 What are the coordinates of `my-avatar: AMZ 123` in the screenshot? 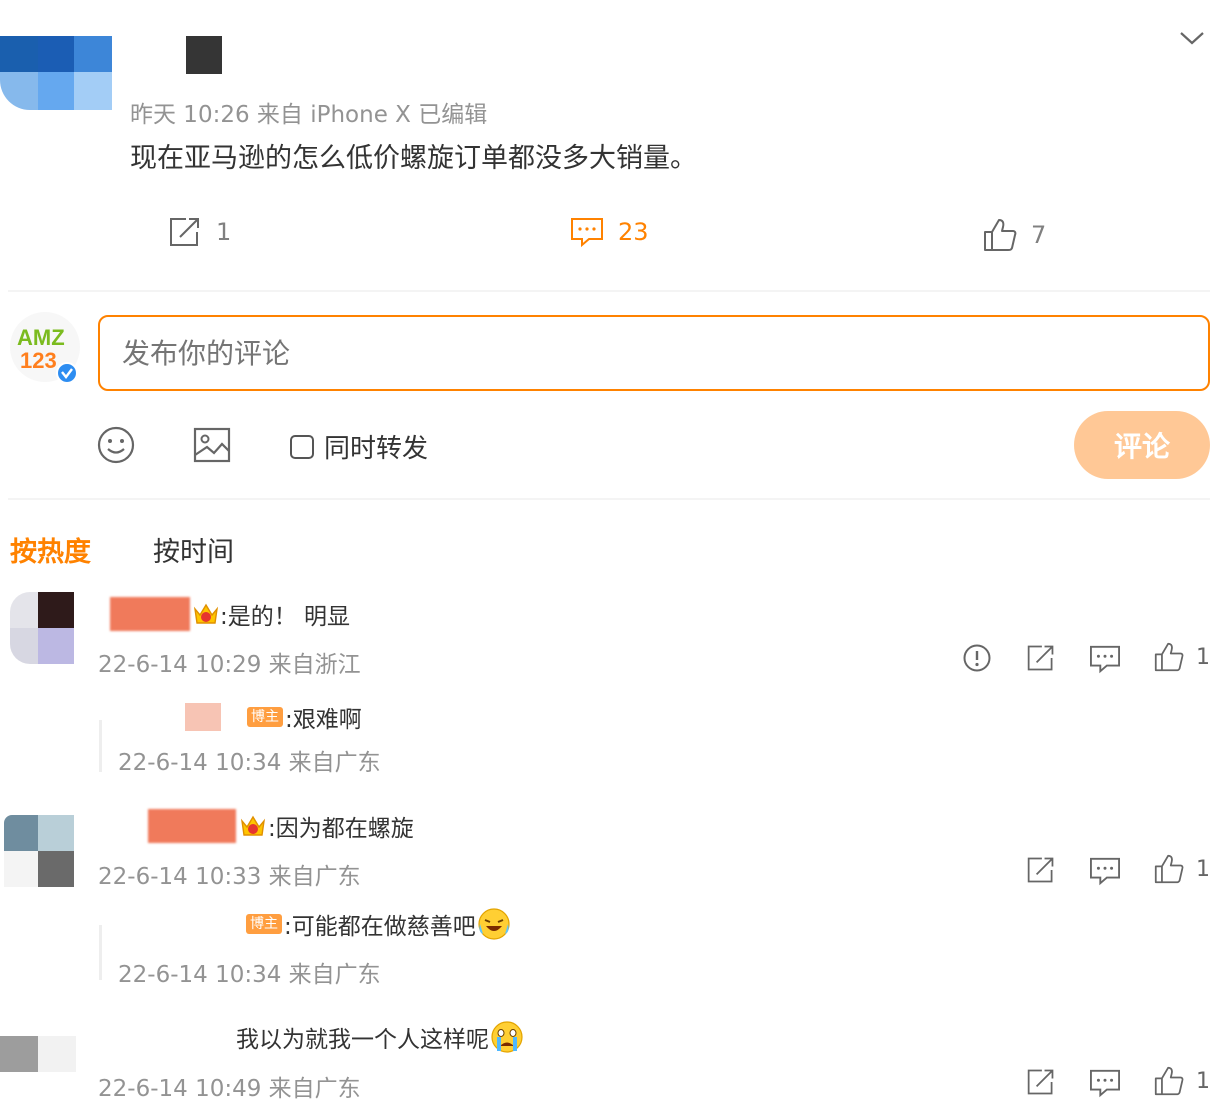 It's located at (45, 348).